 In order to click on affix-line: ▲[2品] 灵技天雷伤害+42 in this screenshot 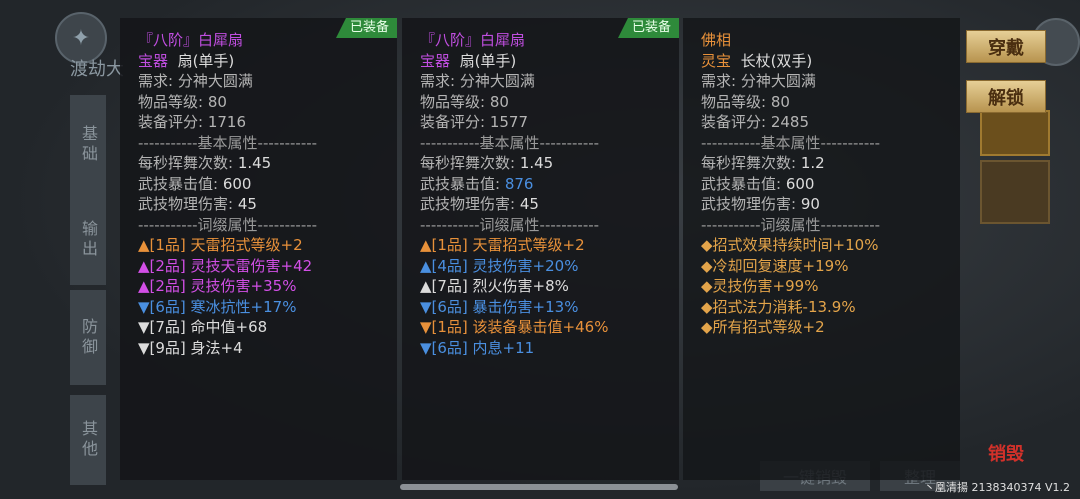, I will do `click(225, 265)`.